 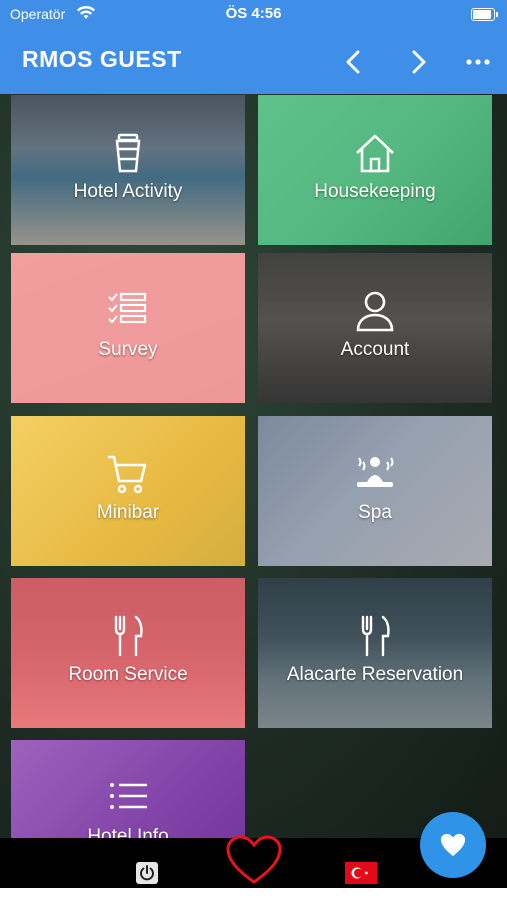 What do you see at coordinates (128, 474) in the screenshot?
I see `shopping-cart-icon` at bounding box center [128, 474].